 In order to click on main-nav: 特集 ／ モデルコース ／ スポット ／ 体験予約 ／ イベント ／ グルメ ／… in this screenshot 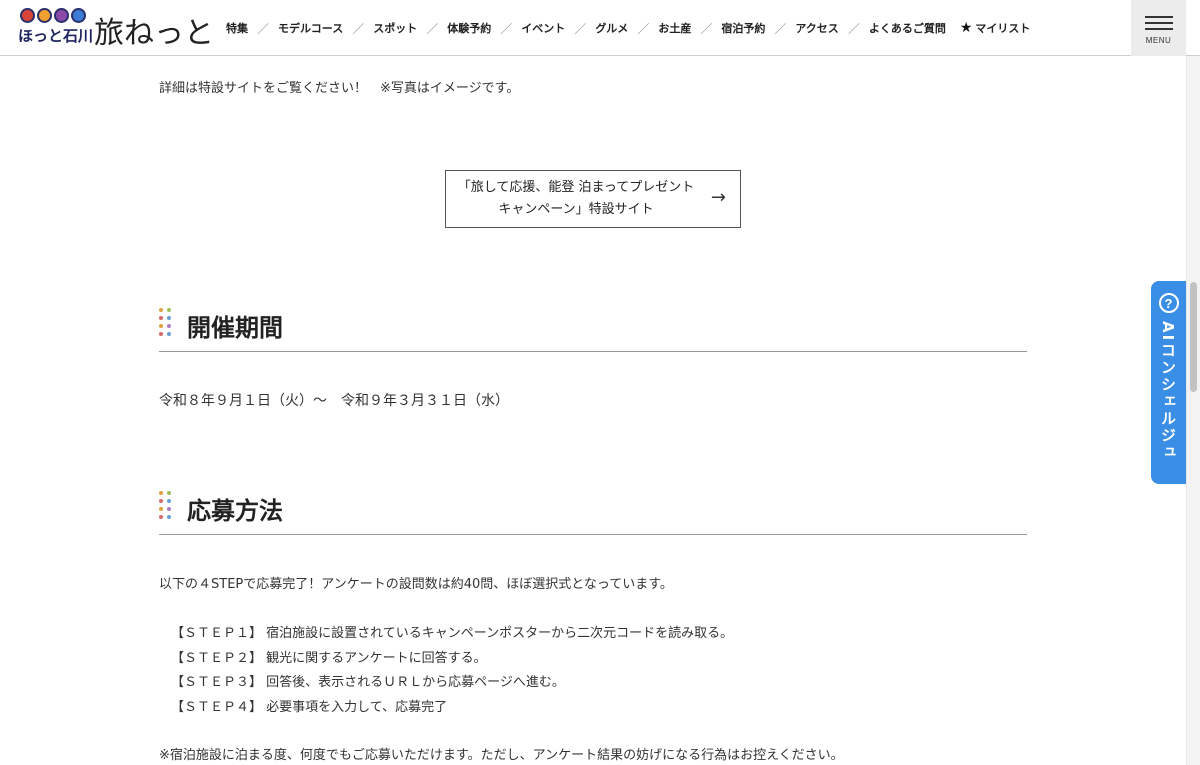, I will do `click(628, 28)`.